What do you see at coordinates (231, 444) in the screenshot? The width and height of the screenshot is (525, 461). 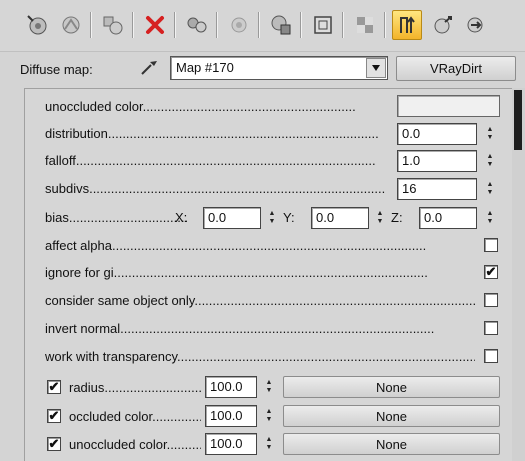 I see `unoccluded-color-multiplier-input: 100.0` at bounding box center [231, 444].